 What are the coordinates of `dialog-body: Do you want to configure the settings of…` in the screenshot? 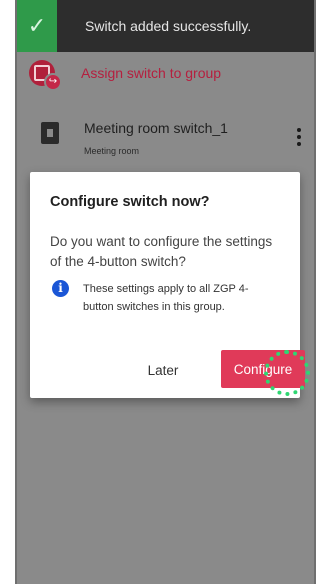 It's located at (161, 251).